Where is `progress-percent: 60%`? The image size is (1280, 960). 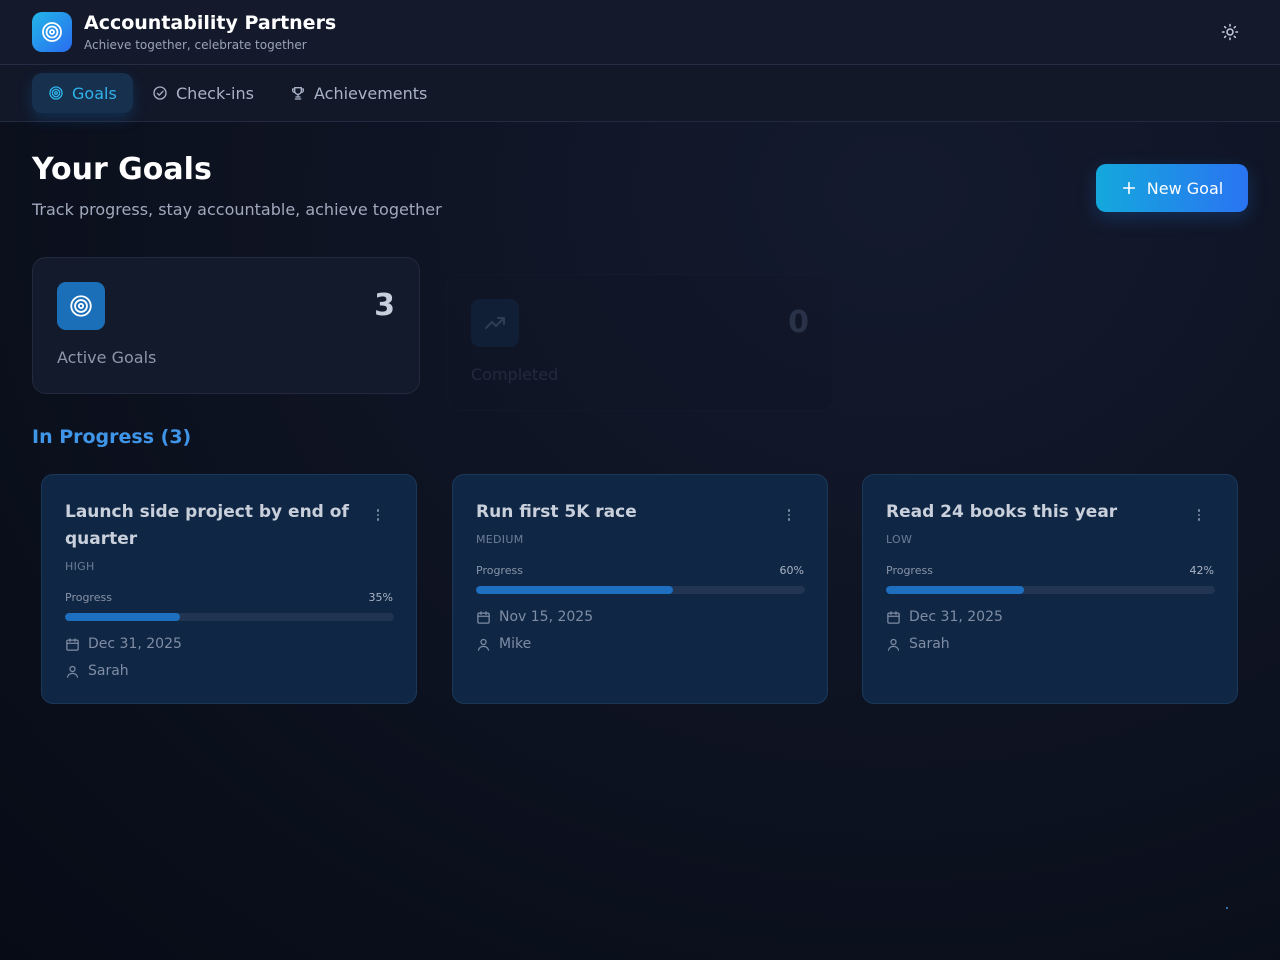
progress-percent: 60% is located at coordinates (791, 570).